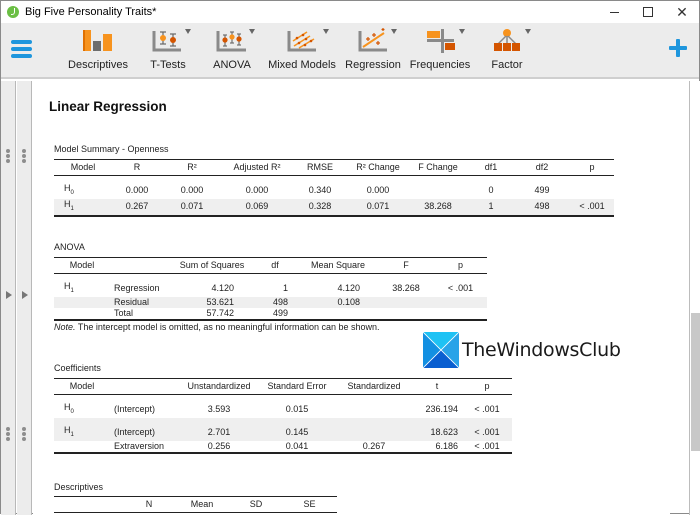  What do you see at coordinates (320, 207) in the screenshot?
I see `table-cell: 0.328` at bounding box center [320, 207].